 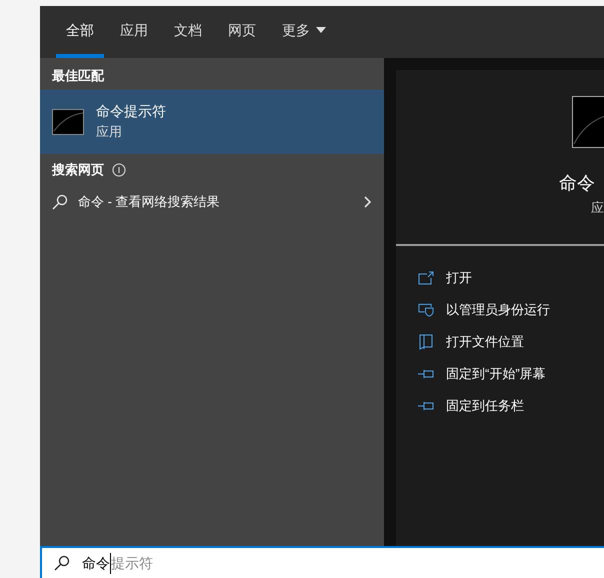 I want to click on result-type: 应用, so click(x=109, y=132).